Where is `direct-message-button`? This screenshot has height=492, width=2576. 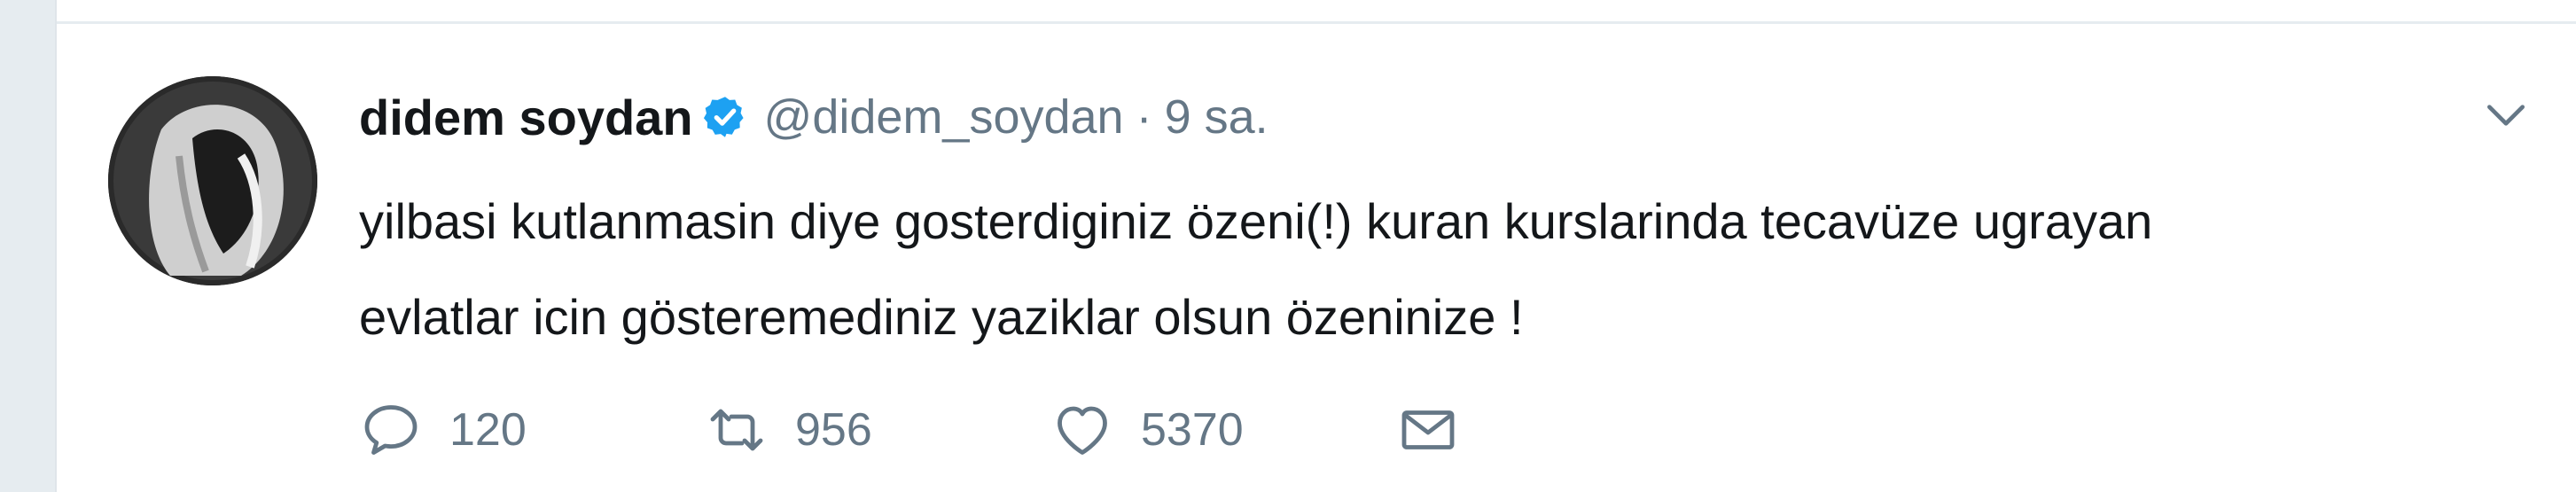
direct-message-button is located at coordinates (1428, 430).